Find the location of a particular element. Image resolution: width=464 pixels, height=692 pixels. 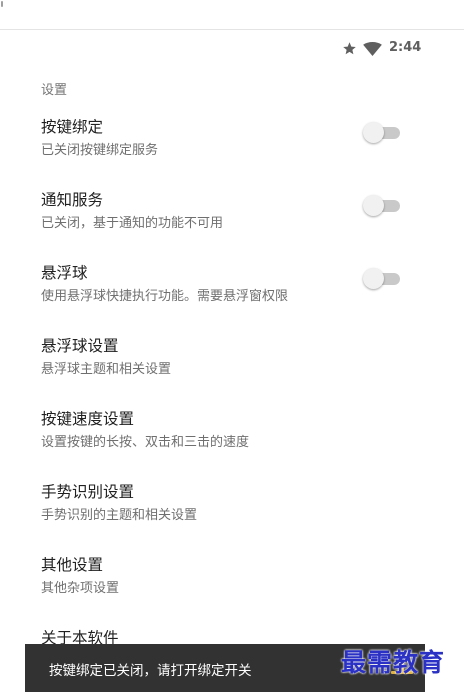

pref-title: 悬浮球设置 is located at coordinates (80, 346).